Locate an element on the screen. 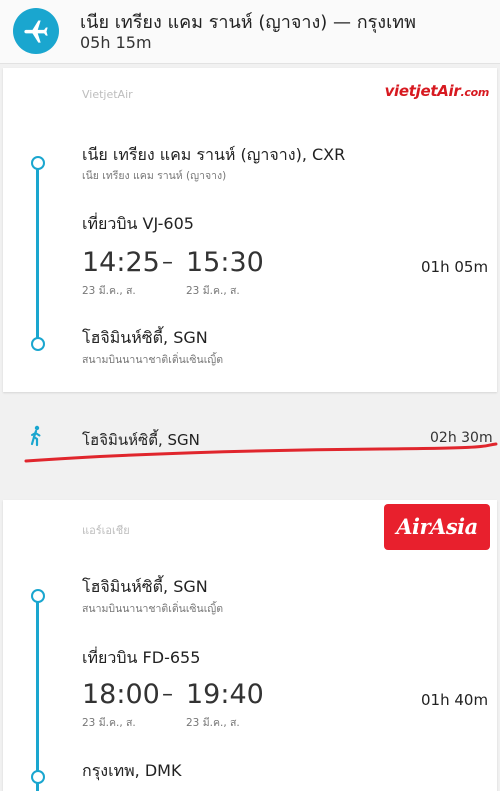  flight-number: เที่ยวบิน FD-655 is located at coordinates (141, 657).